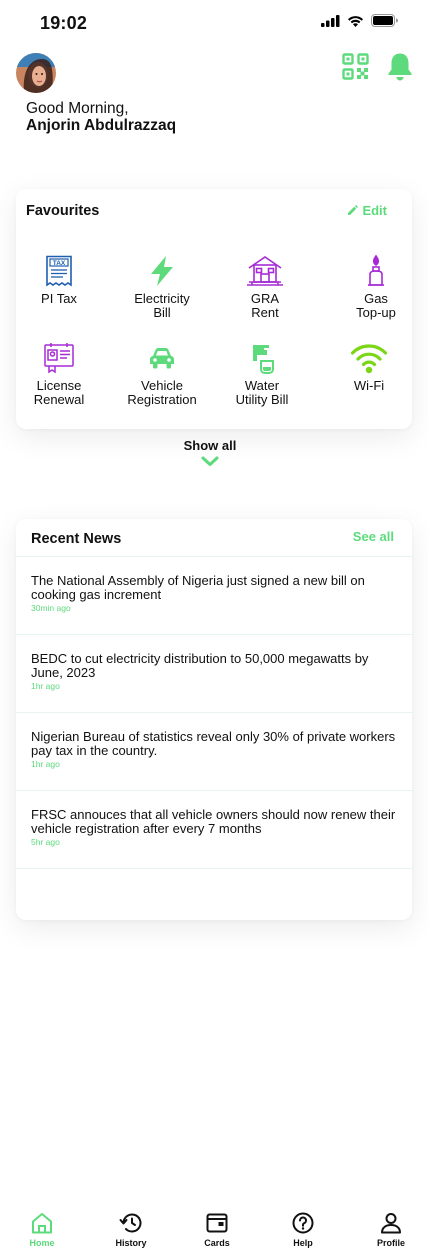 The height and width of the screenshot is (1253, 428). Describe the element at coordinates (210, 445) in the screenshot. I see `show-all-label: Show all` at that location.